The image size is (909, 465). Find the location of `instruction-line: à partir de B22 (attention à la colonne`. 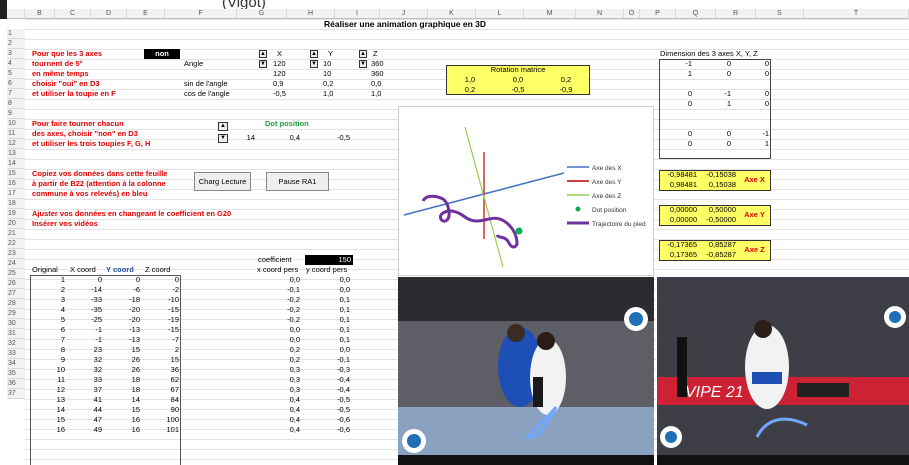

instruction-line: à partir de B22 (attention à la colonne is located at coordinates (99, 183).